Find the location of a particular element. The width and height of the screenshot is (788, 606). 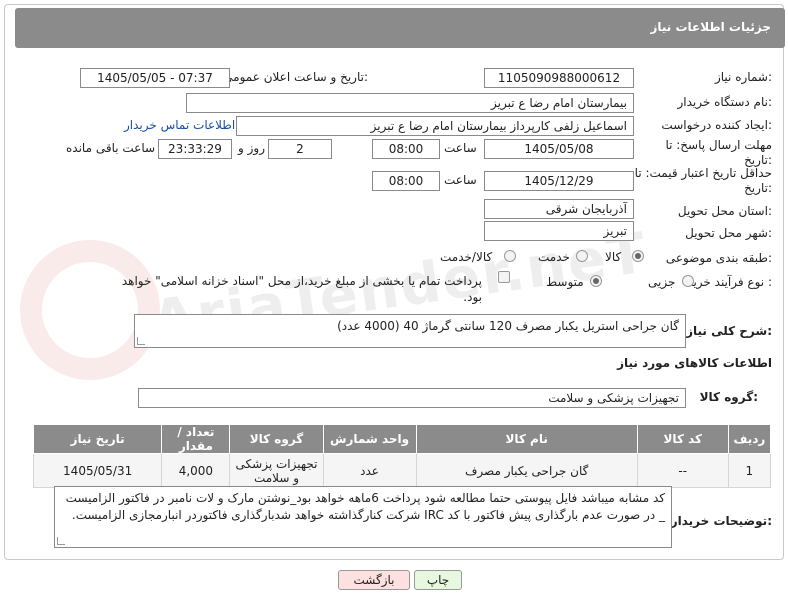

province-label: استان محل تحویل: is located at coordinates (724, 211).